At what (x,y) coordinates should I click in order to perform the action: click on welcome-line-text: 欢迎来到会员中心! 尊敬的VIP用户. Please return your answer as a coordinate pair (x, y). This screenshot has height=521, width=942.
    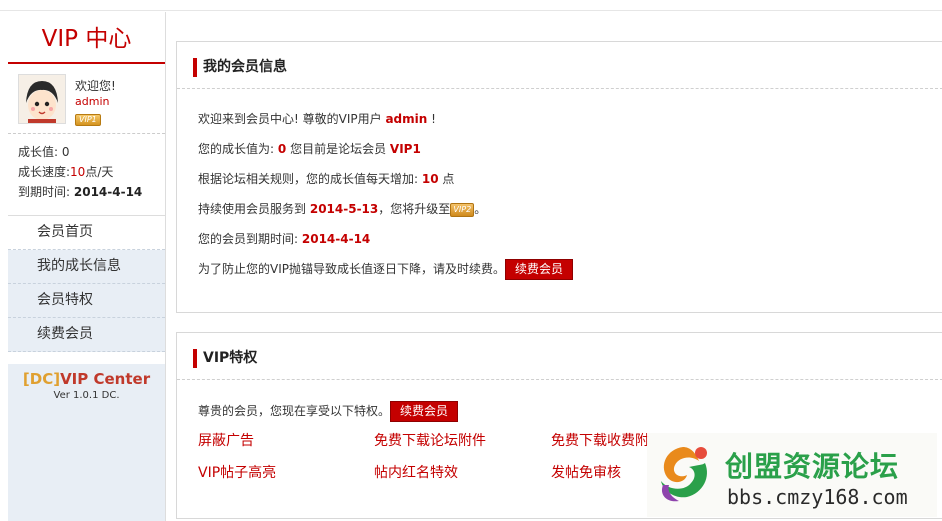
    Looking at the image, I should click on (290, 119).